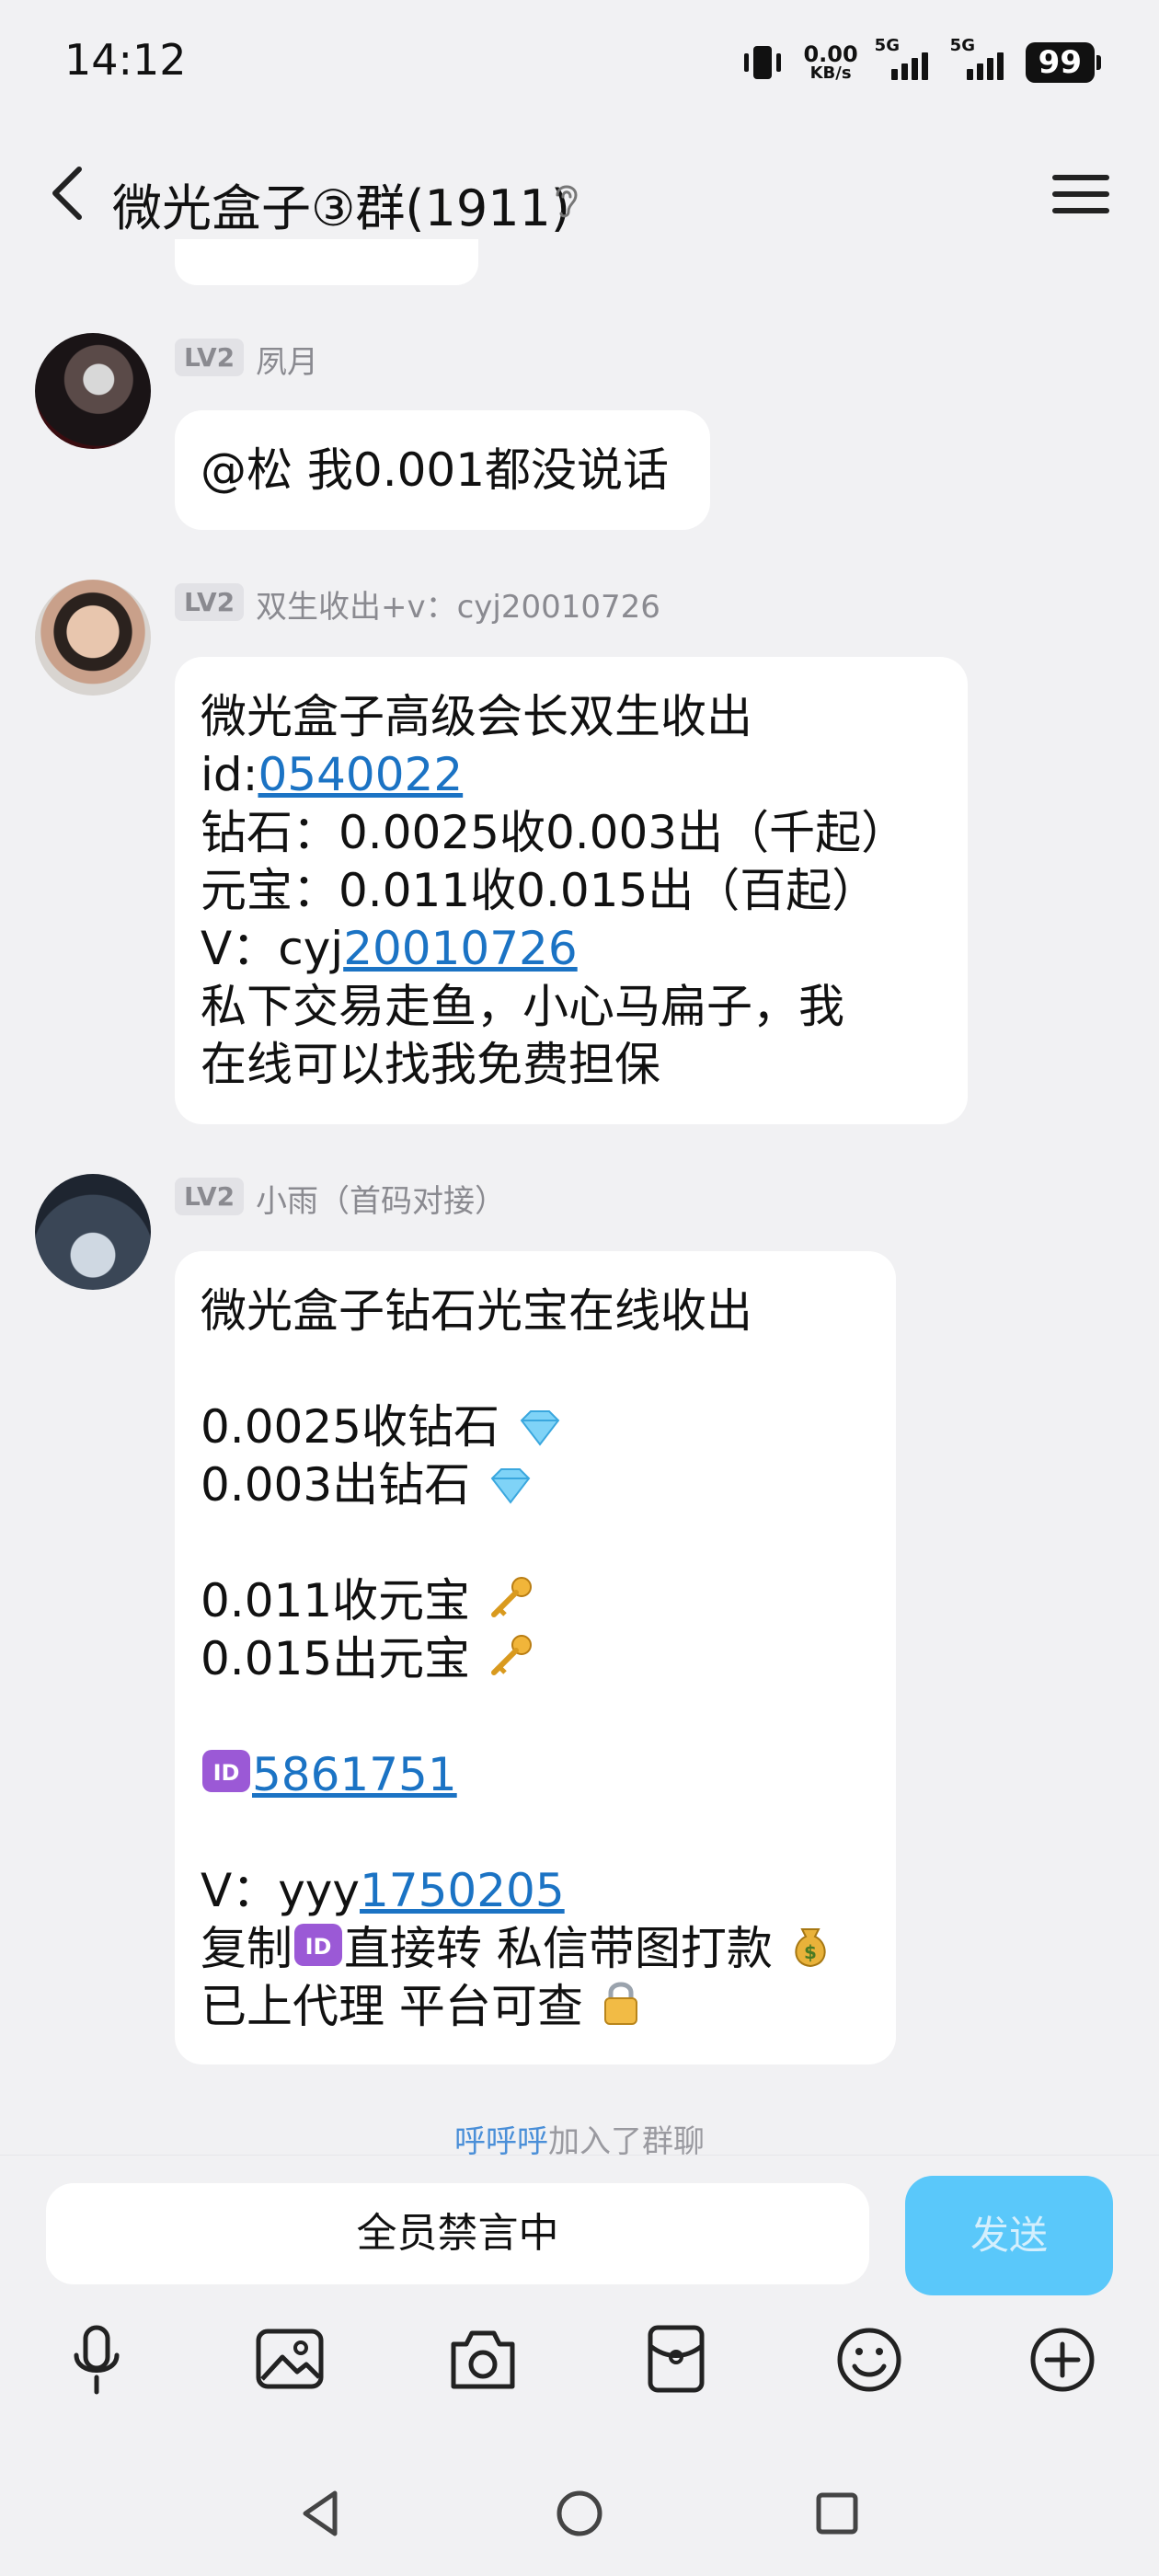  I want to click on emoji-icon, so click(869, 2359).